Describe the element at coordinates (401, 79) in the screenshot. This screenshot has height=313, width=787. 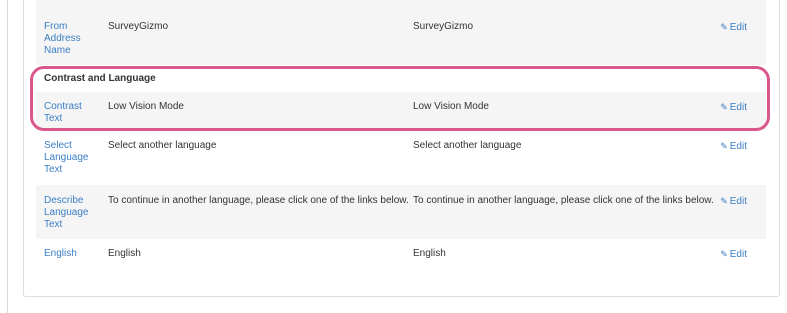
I see `section-header-row: Contrast and Language` at that location.